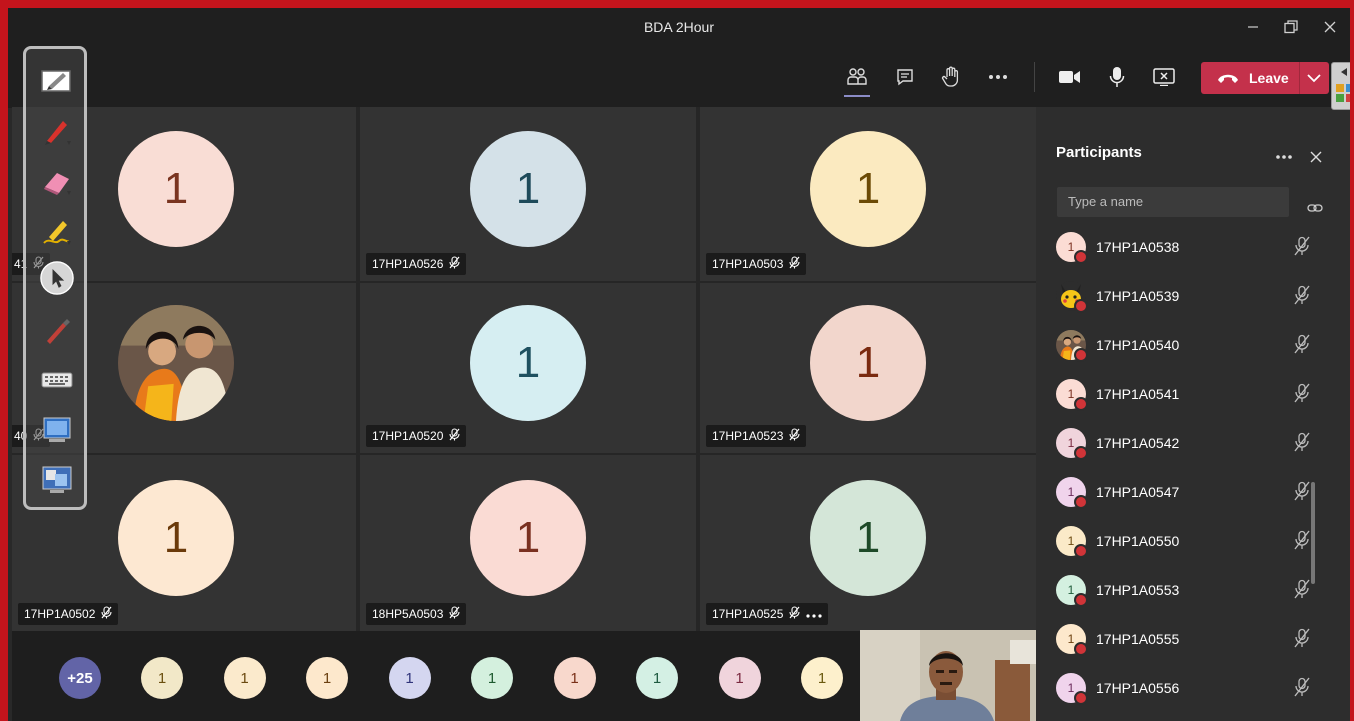 The image size is (1354, 721). What do you see at coordinates (1265, 78) in the screenshot?
I see `leave-button: Leave` at bounding box center [1265, 78].